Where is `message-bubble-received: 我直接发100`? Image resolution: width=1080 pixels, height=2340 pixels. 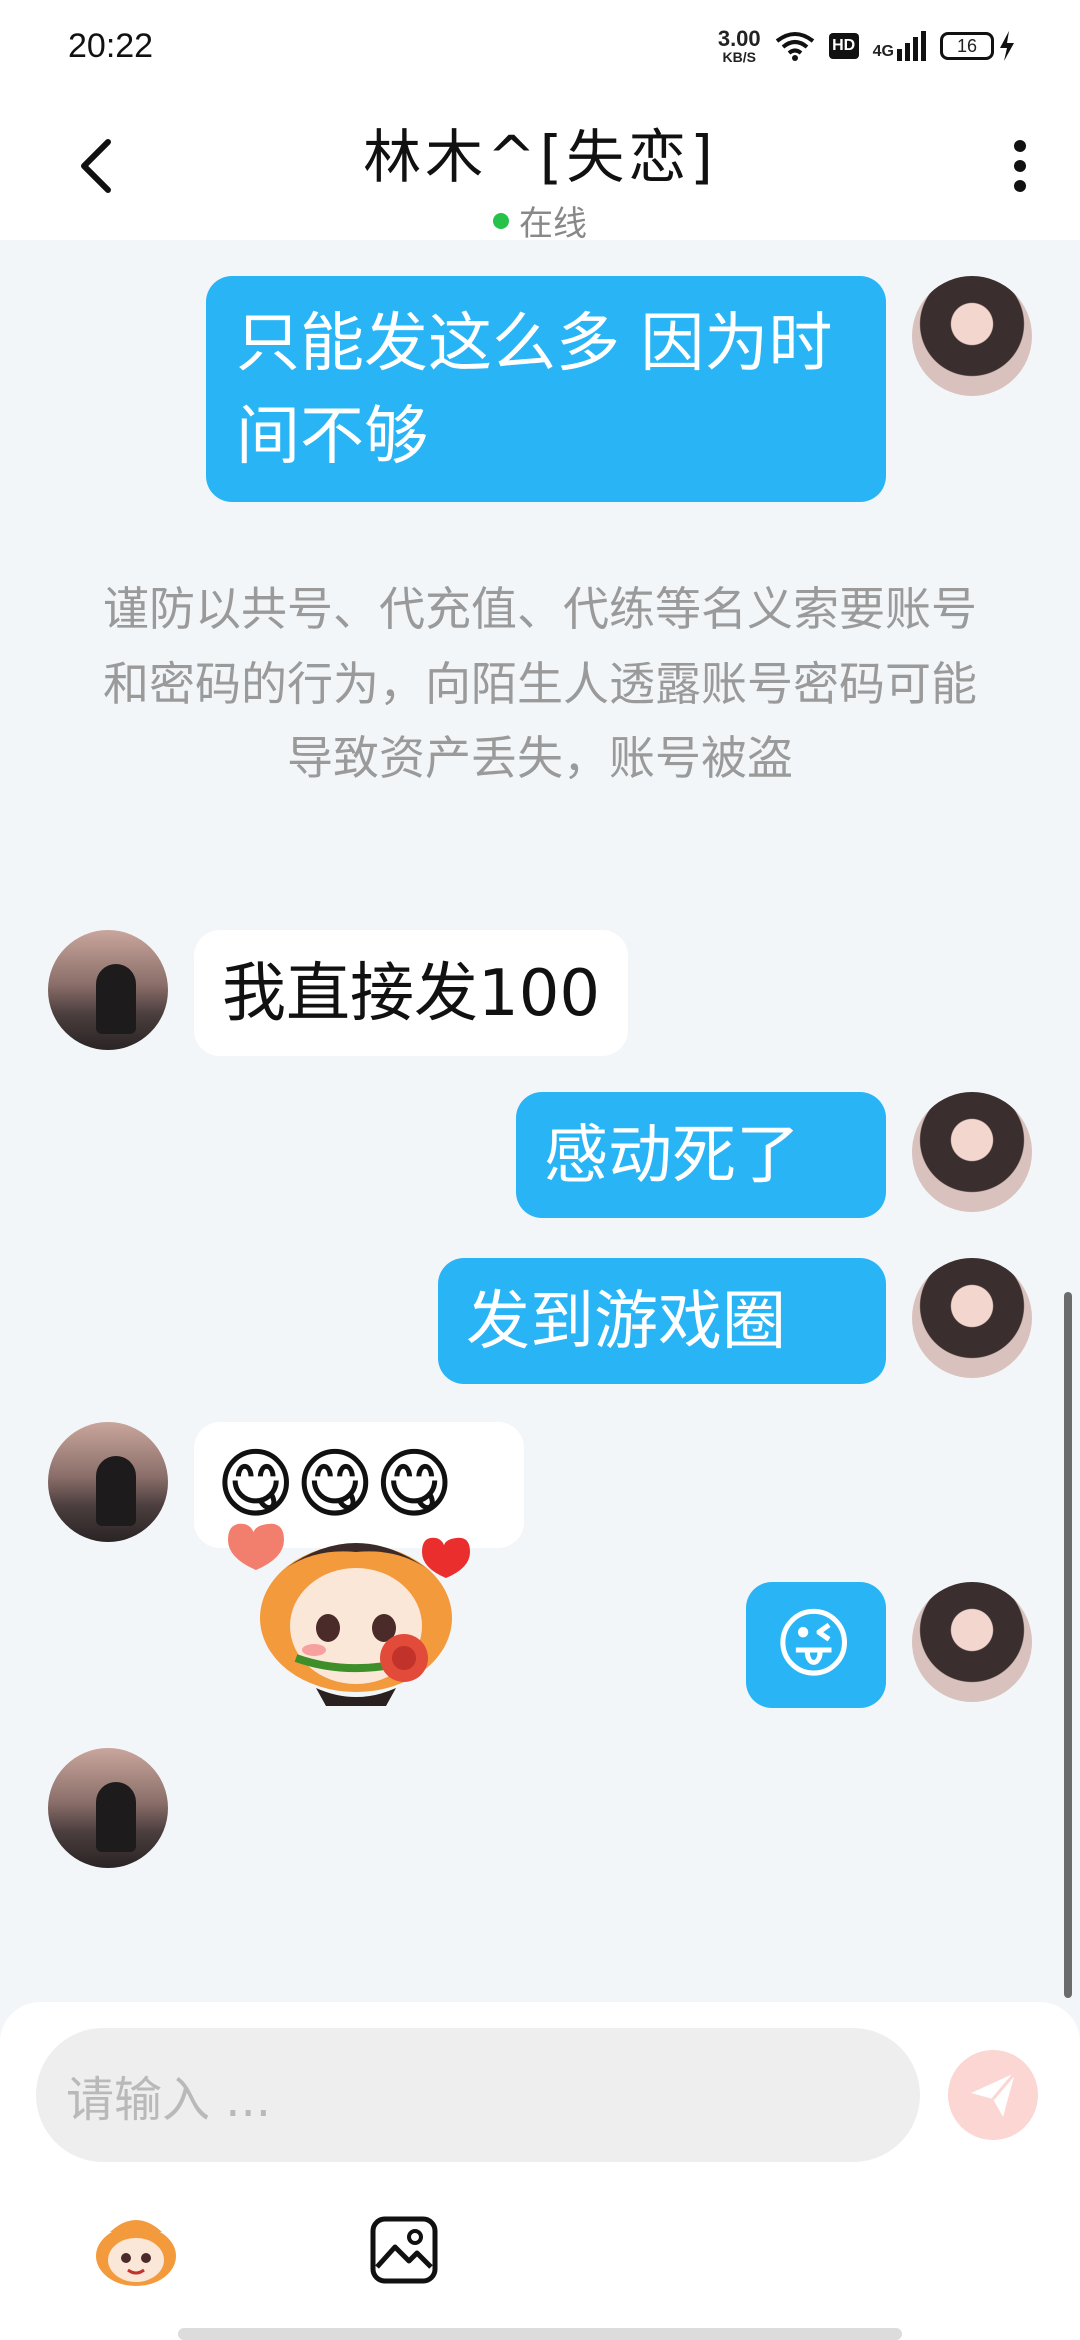
message-bubble-received: 我直接发100 is located at coordinates (411, 993).